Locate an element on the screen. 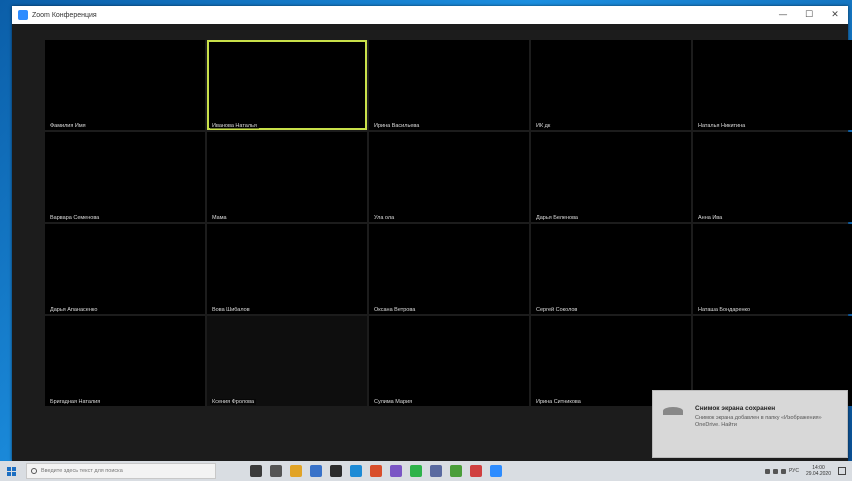 The image size is (852, 481). network-icon is located at coordinates (775, 471).